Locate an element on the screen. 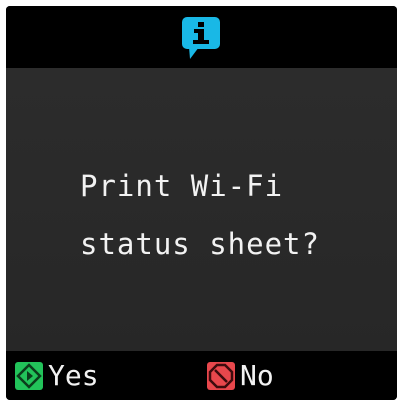 Image resolution: width=403 pixels, height=406 pixels. stop-octagon-icon is located at coordinates (221, 376).